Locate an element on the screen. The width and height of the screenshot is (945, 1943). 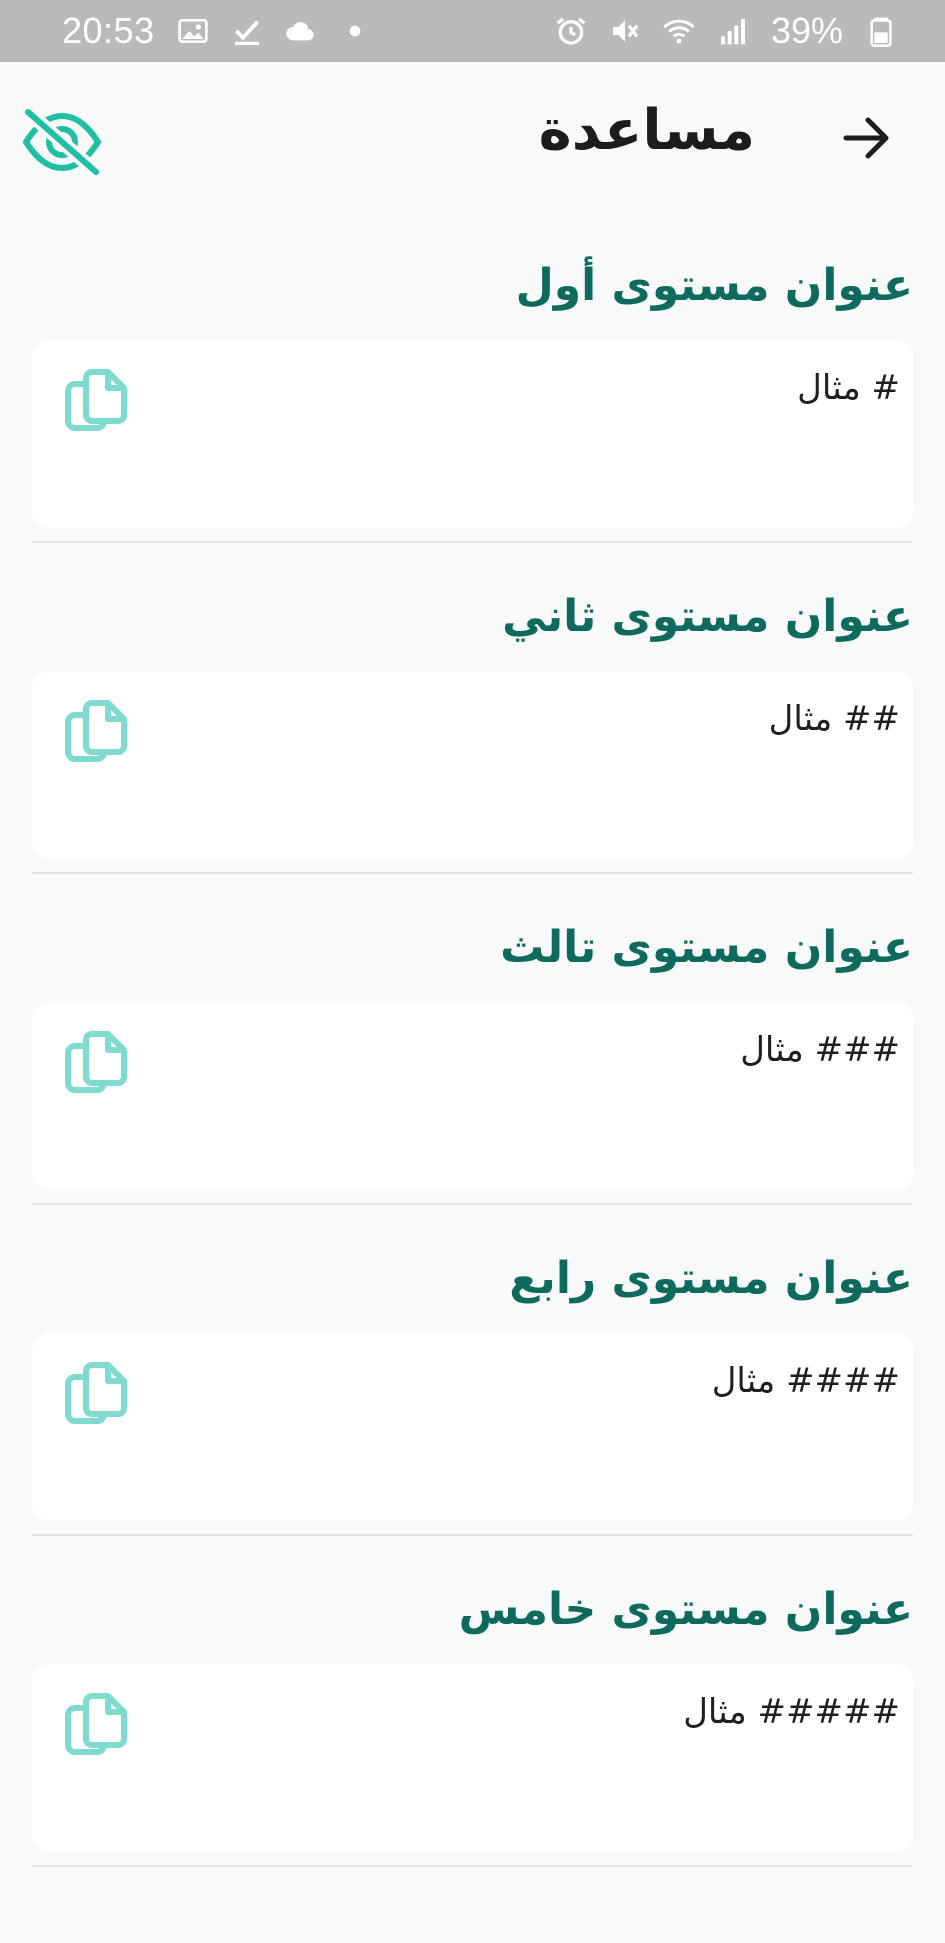
cloud-icon is located at coordinates (301, 31).